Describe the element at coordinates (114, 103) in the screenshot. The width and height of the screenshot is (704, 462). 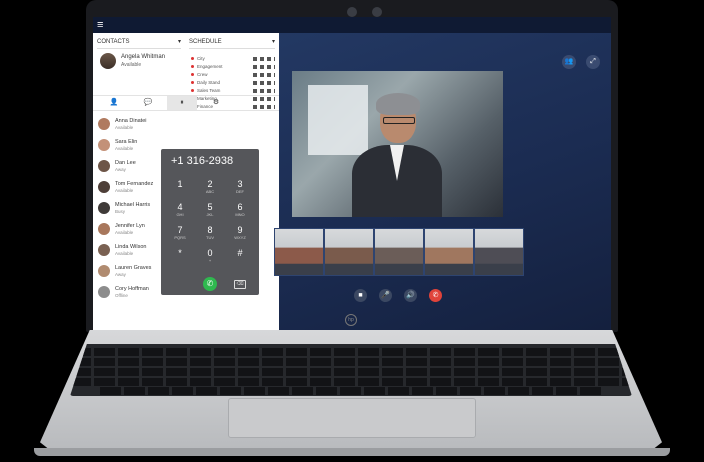
I see `tab-contacts: 👤` at that location.